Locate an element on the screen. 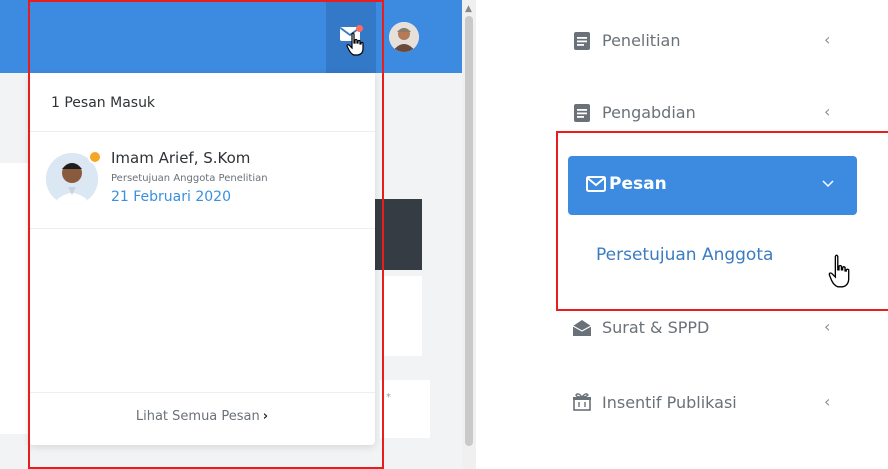 Image resolution: width=888 pixels, height=469 pixels. scrollbar: ▲ is located at coordinates (469, 234).